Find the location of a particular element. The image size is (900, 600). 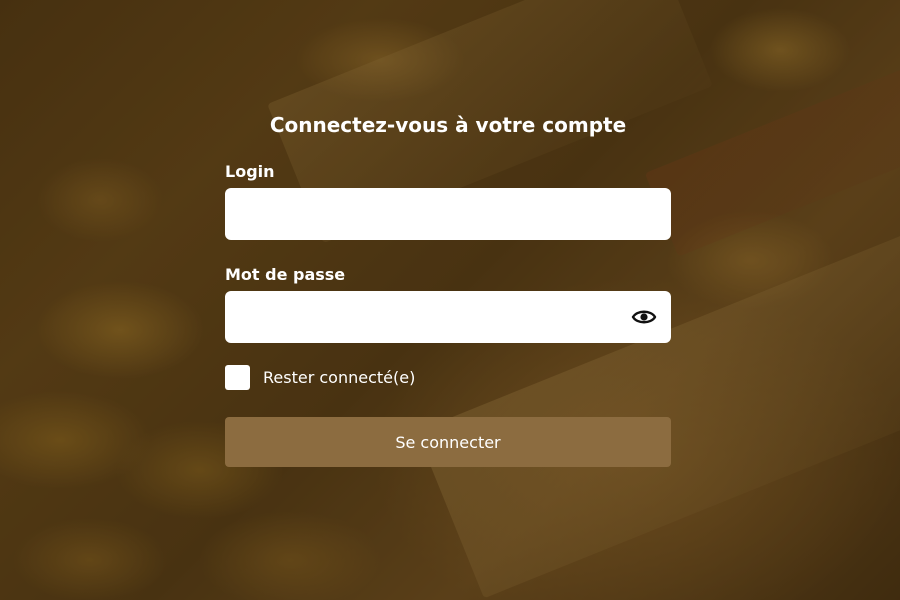

login-button: Se connecter is located at coordinates (448, 442).